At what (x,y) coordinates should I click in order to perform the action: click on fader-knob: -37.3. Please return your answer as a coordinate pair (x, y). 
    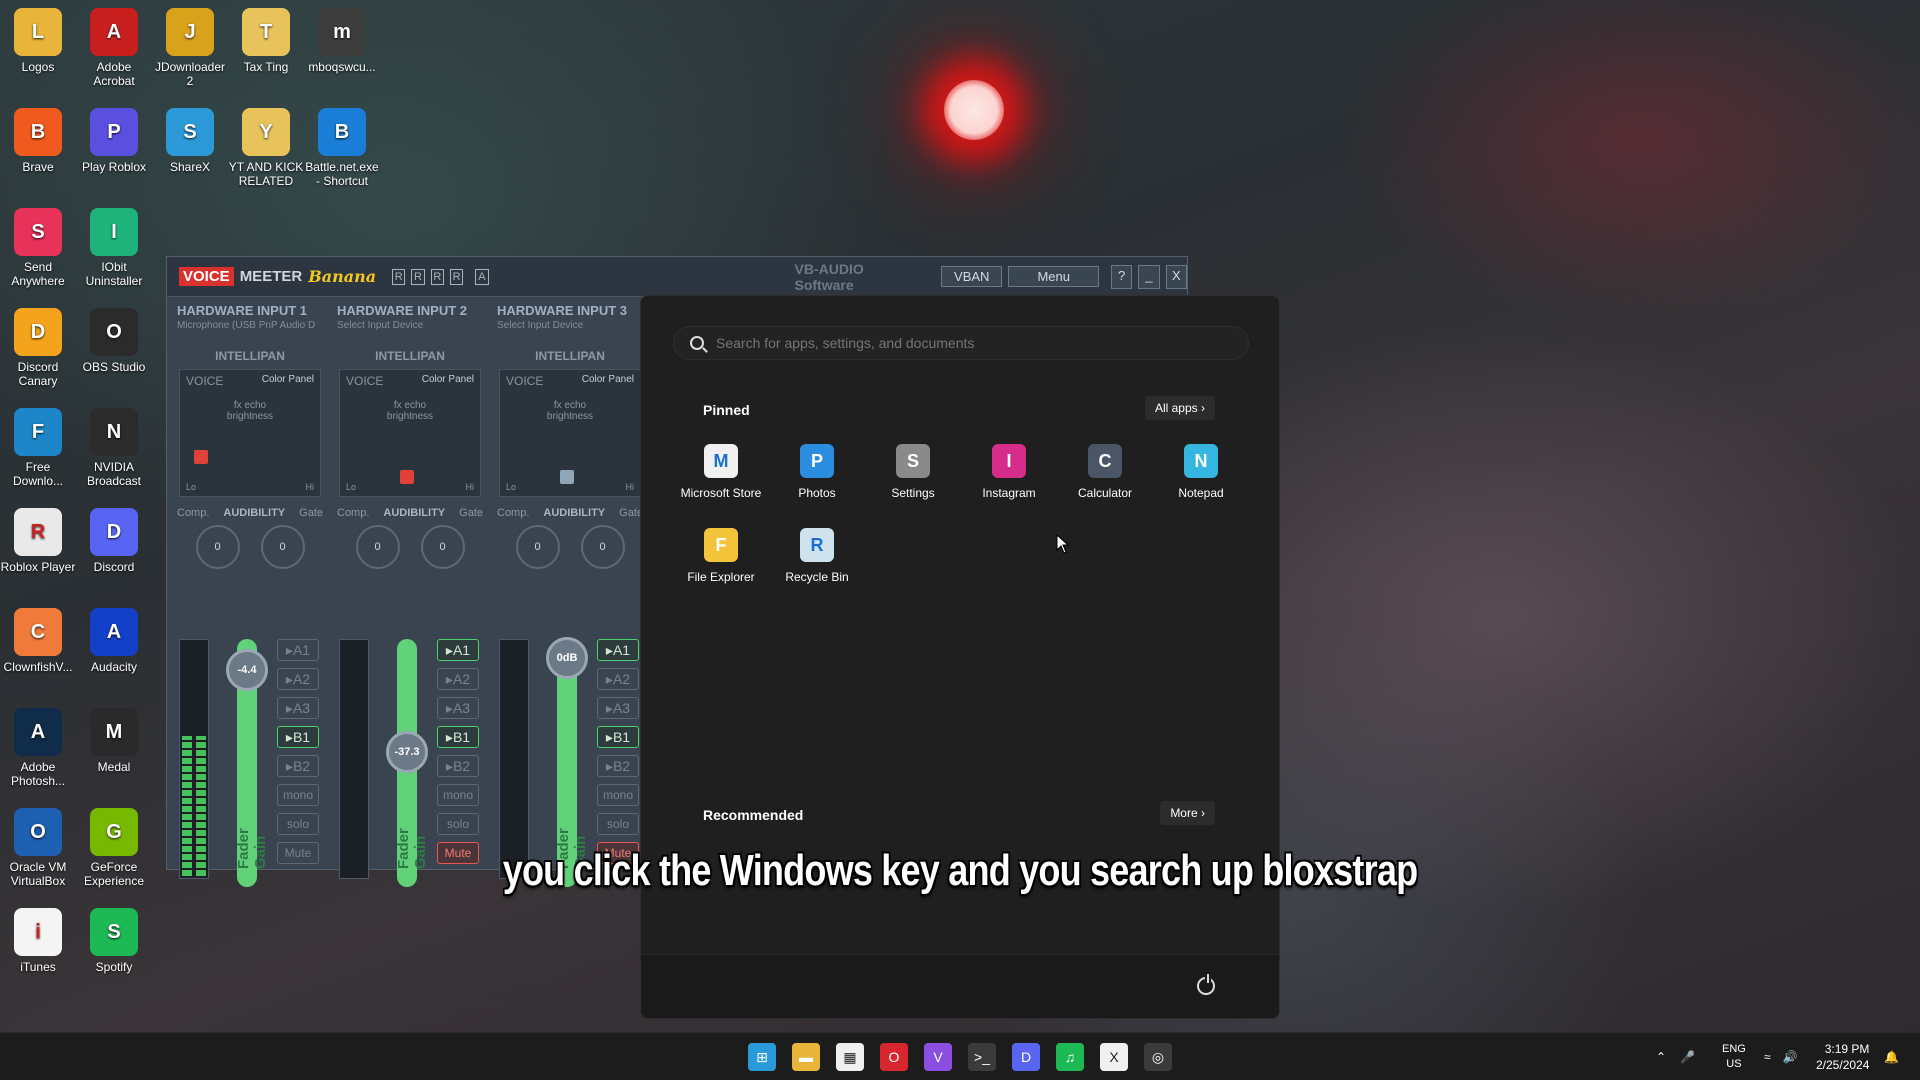
    Looking at the image, I should click on (407, 752).